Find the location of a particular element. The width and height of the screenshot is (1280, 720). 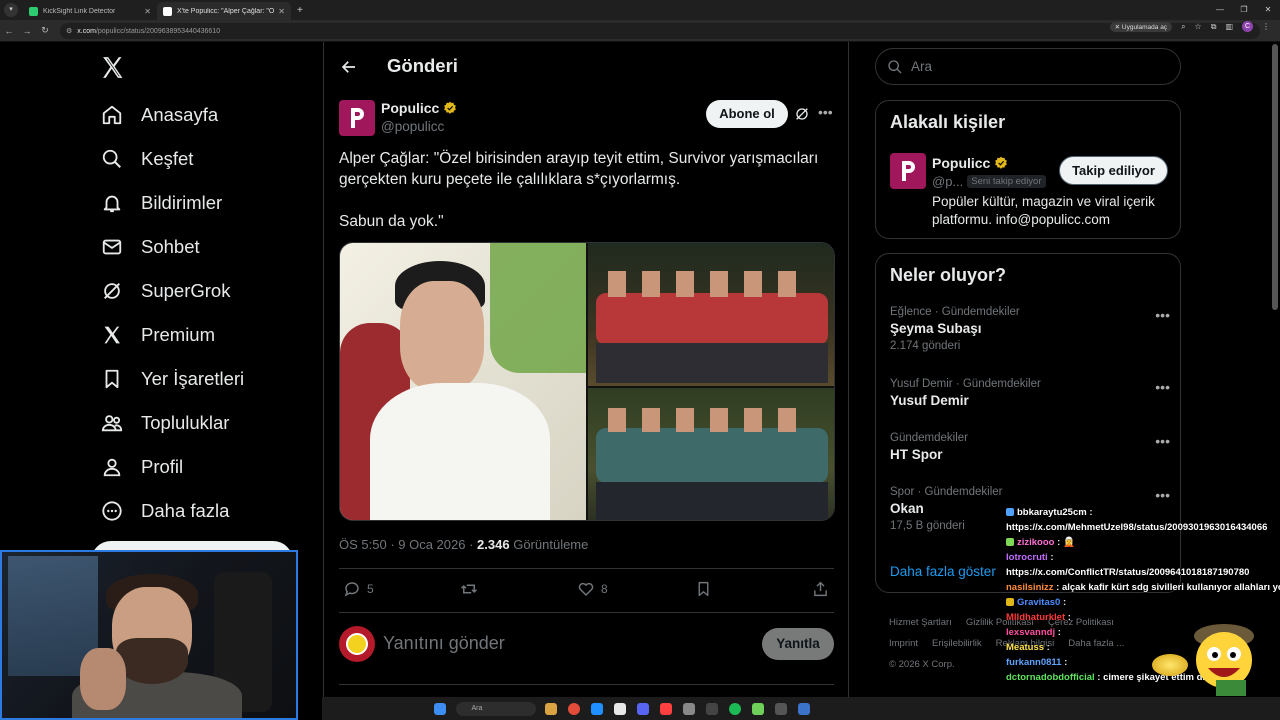

laughing-emote-icon is located at coordinates (1224, 660).